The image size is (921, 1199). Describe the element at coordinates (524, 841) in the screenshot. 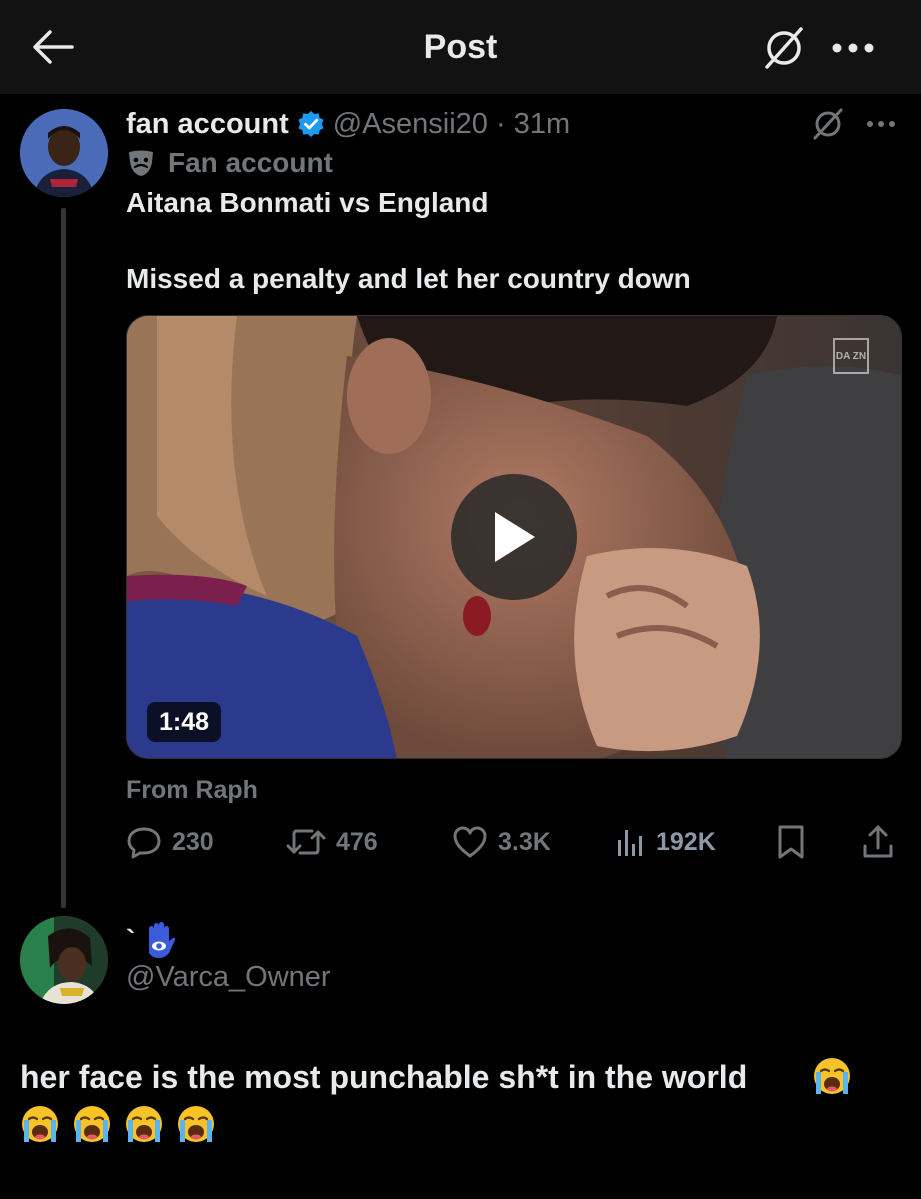

I see `like-count: 3.3K` at that location.